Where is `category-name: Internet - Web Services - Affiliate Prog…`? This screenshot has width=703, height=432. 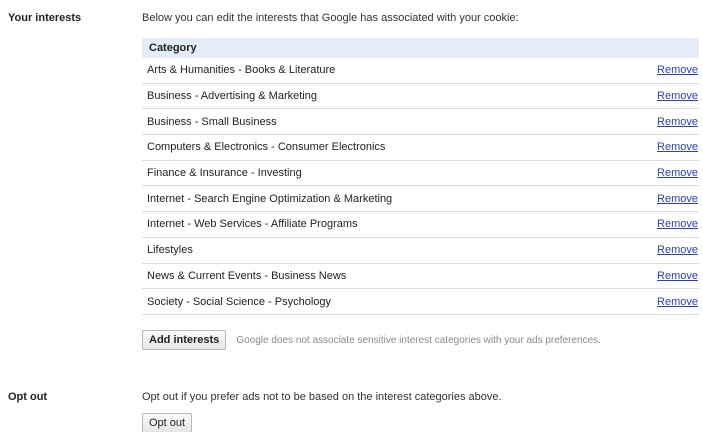 category-name: Internet - Web Services - Affiliate Prog… is located at coordinates (252, 224).